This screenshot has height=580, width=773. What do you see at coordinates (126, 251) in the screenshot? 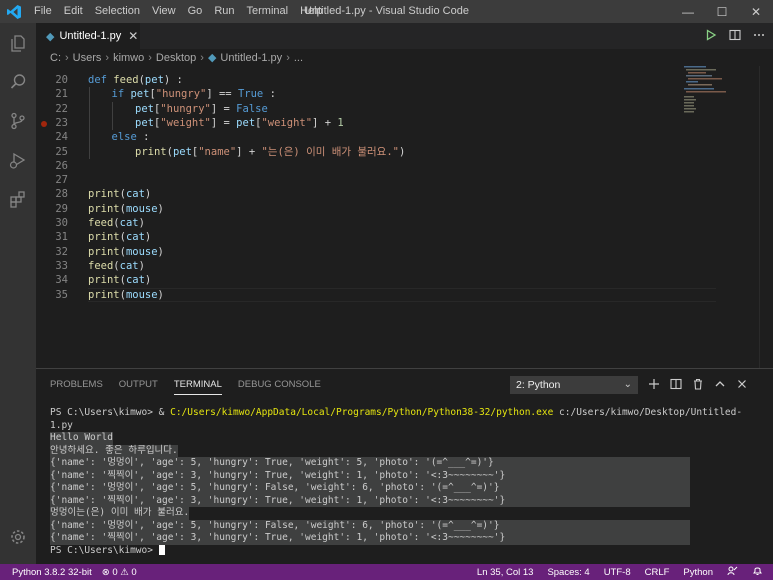
I see `code-text: print(mouse)` at bounding box center [126, 251].